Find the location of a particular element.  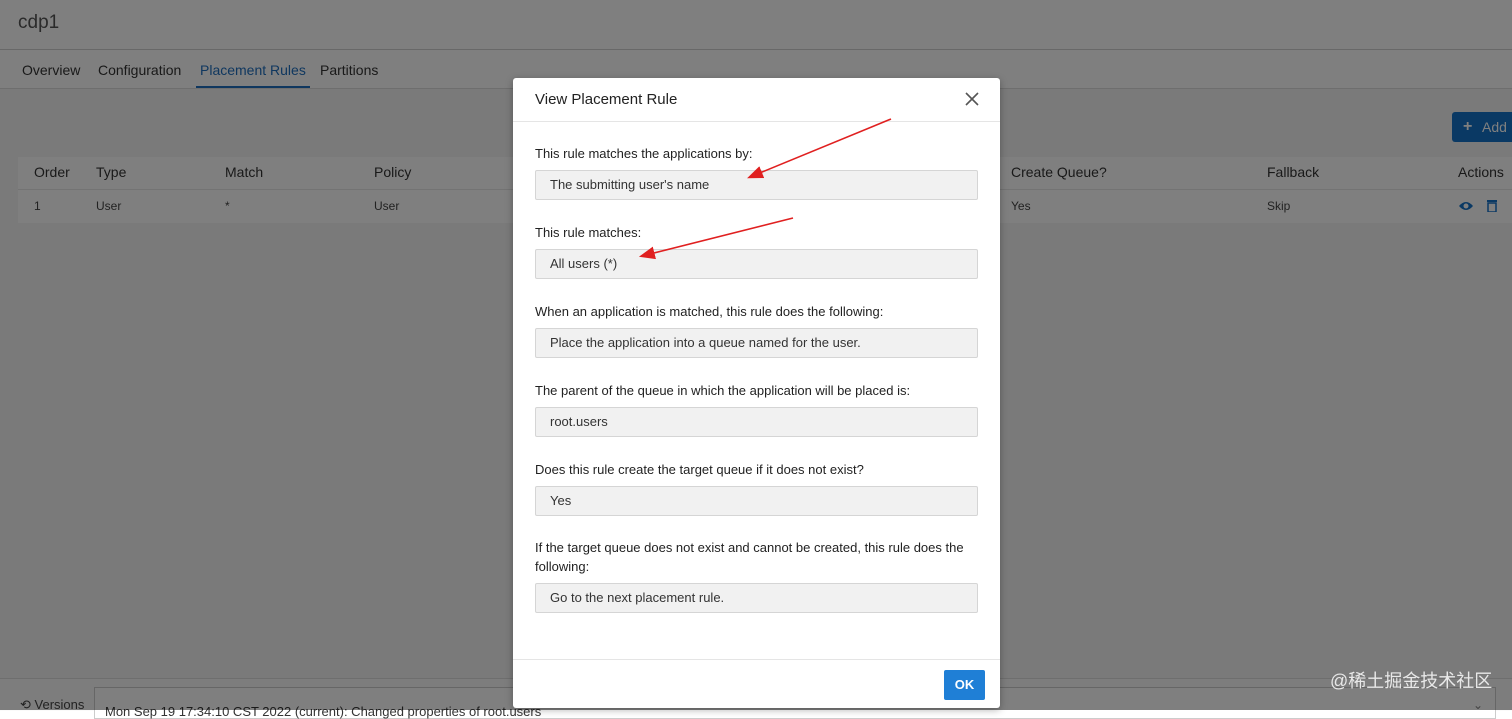

field-value-matches: All users (*) is located at coordinates (584, 263).